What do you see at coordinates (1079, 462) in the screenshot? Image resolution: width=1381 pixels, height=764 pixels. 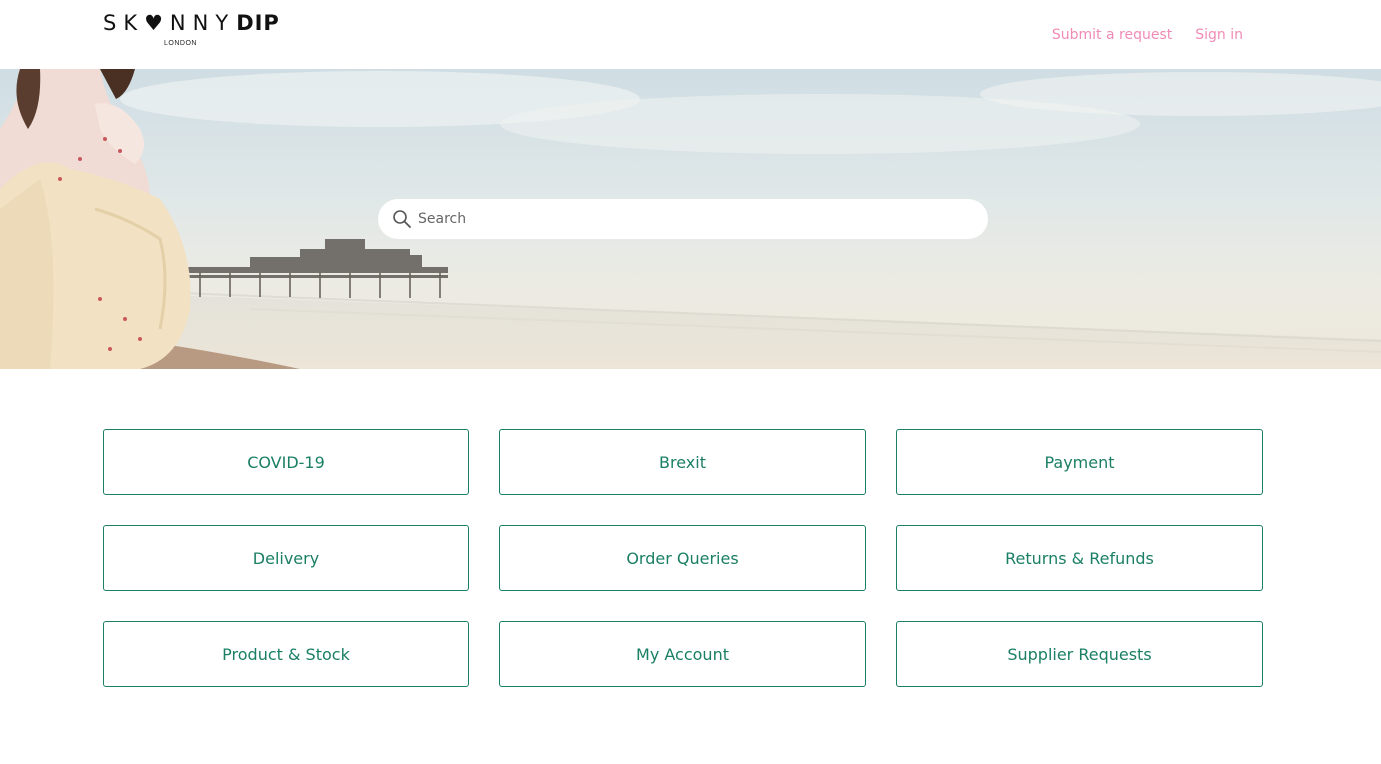 I see `category-payment: Payment` at bounding box center [1079, 462].